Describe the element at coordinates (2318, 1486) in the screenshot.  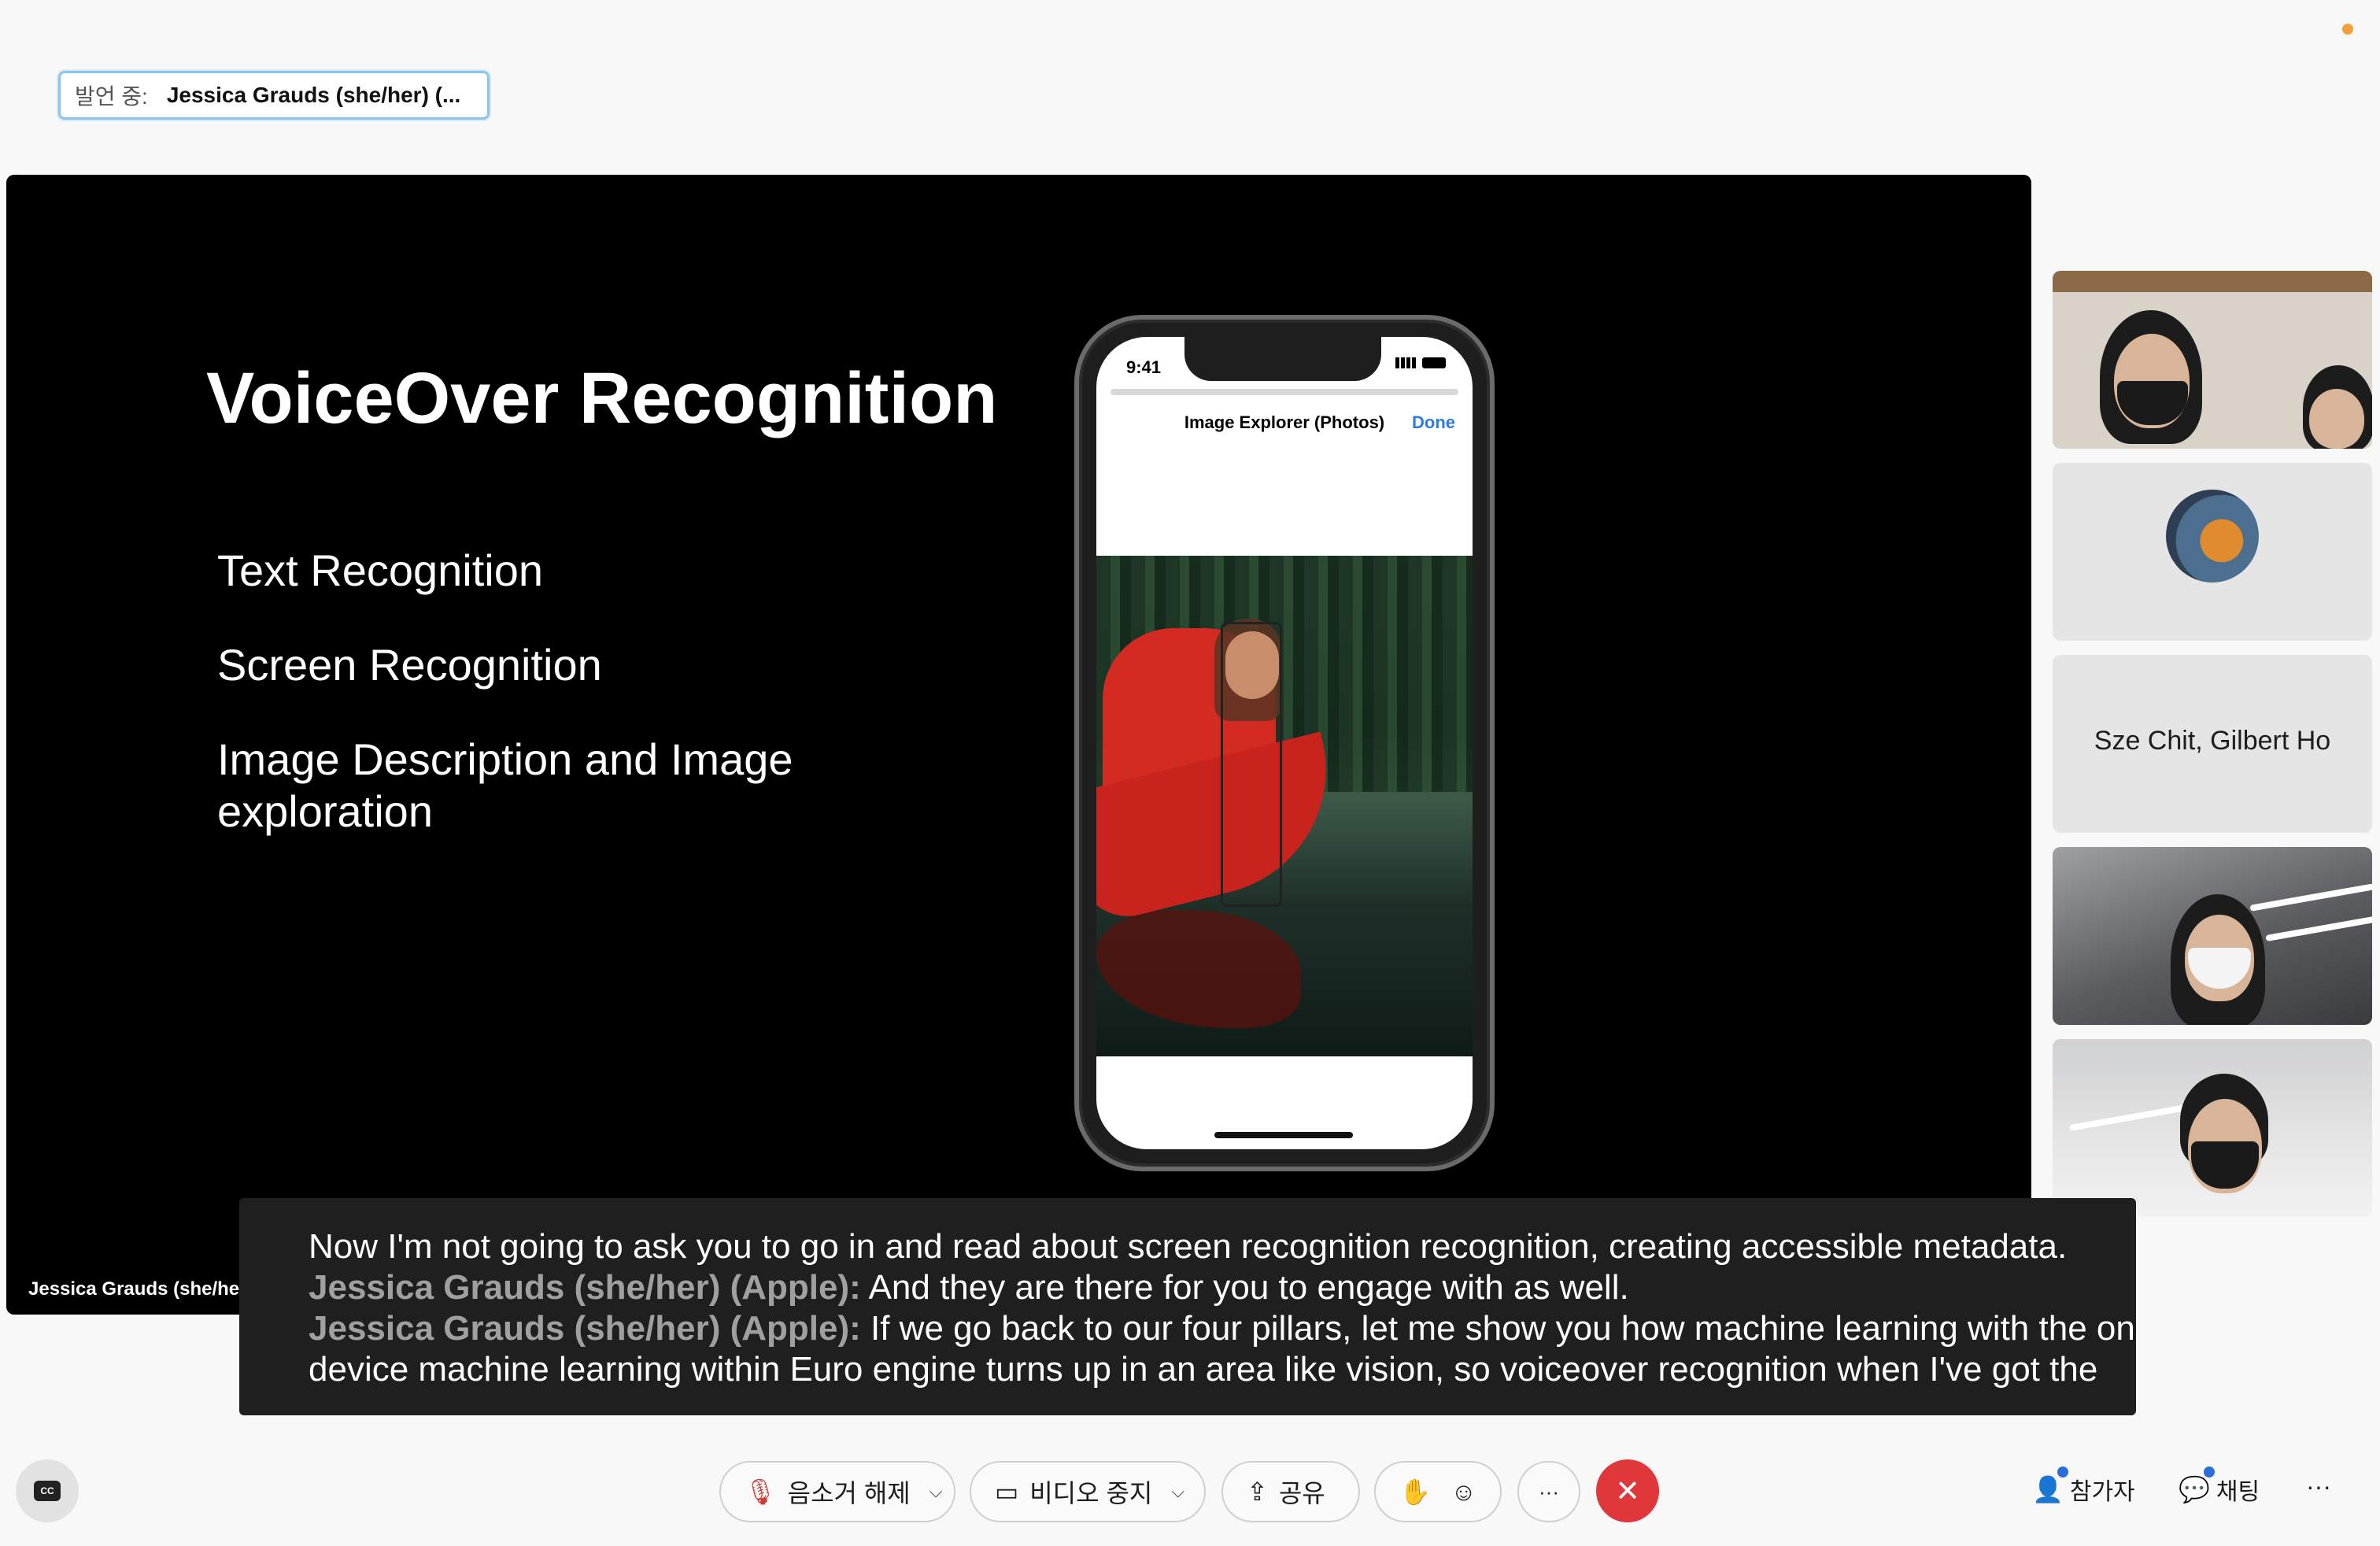
I see `overflow-menu-button: ···` at that location.